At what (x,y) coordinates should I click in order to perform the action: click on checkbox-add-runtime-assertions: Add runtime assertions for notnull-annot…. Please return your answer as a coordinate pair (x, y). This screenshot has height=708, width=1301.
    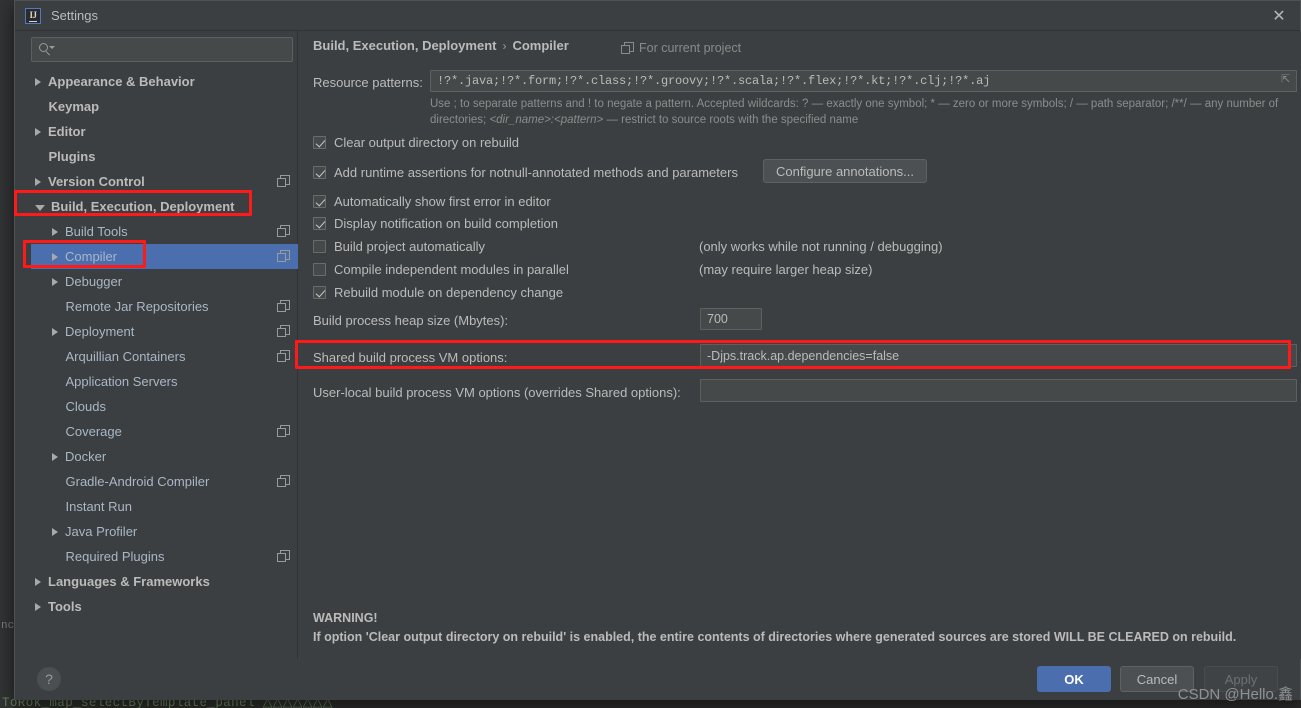
    Looking at the image, I should click on (525, 172).